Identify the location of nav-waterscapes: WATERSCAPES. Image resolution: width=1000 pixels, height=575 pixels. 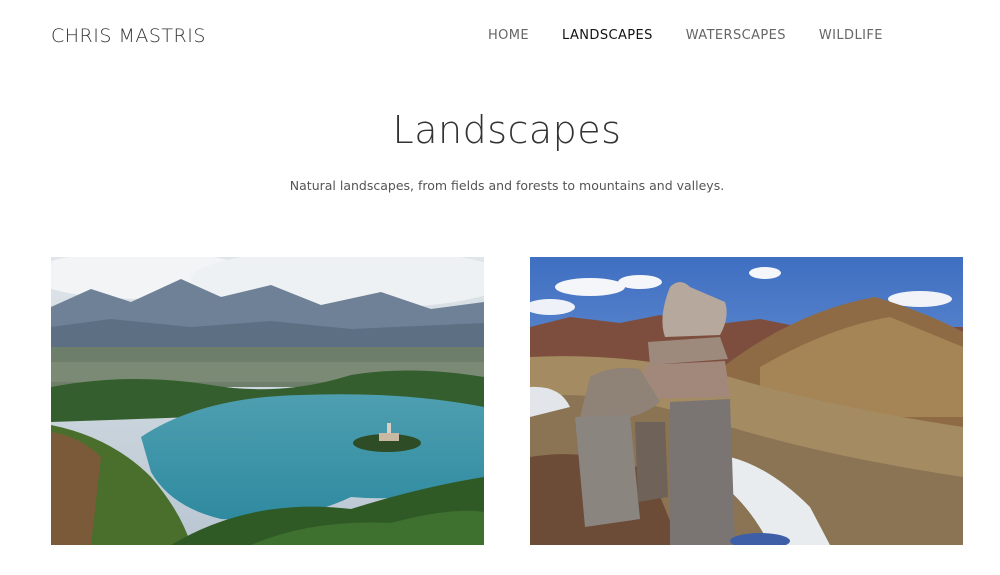
(736, 35).